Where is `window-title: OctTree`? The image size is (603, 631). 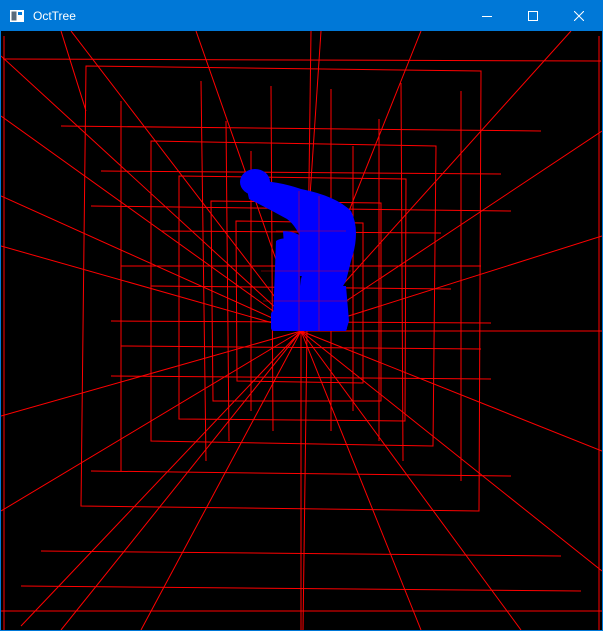 window-title: OctTree is located at coordinates (54, 16).